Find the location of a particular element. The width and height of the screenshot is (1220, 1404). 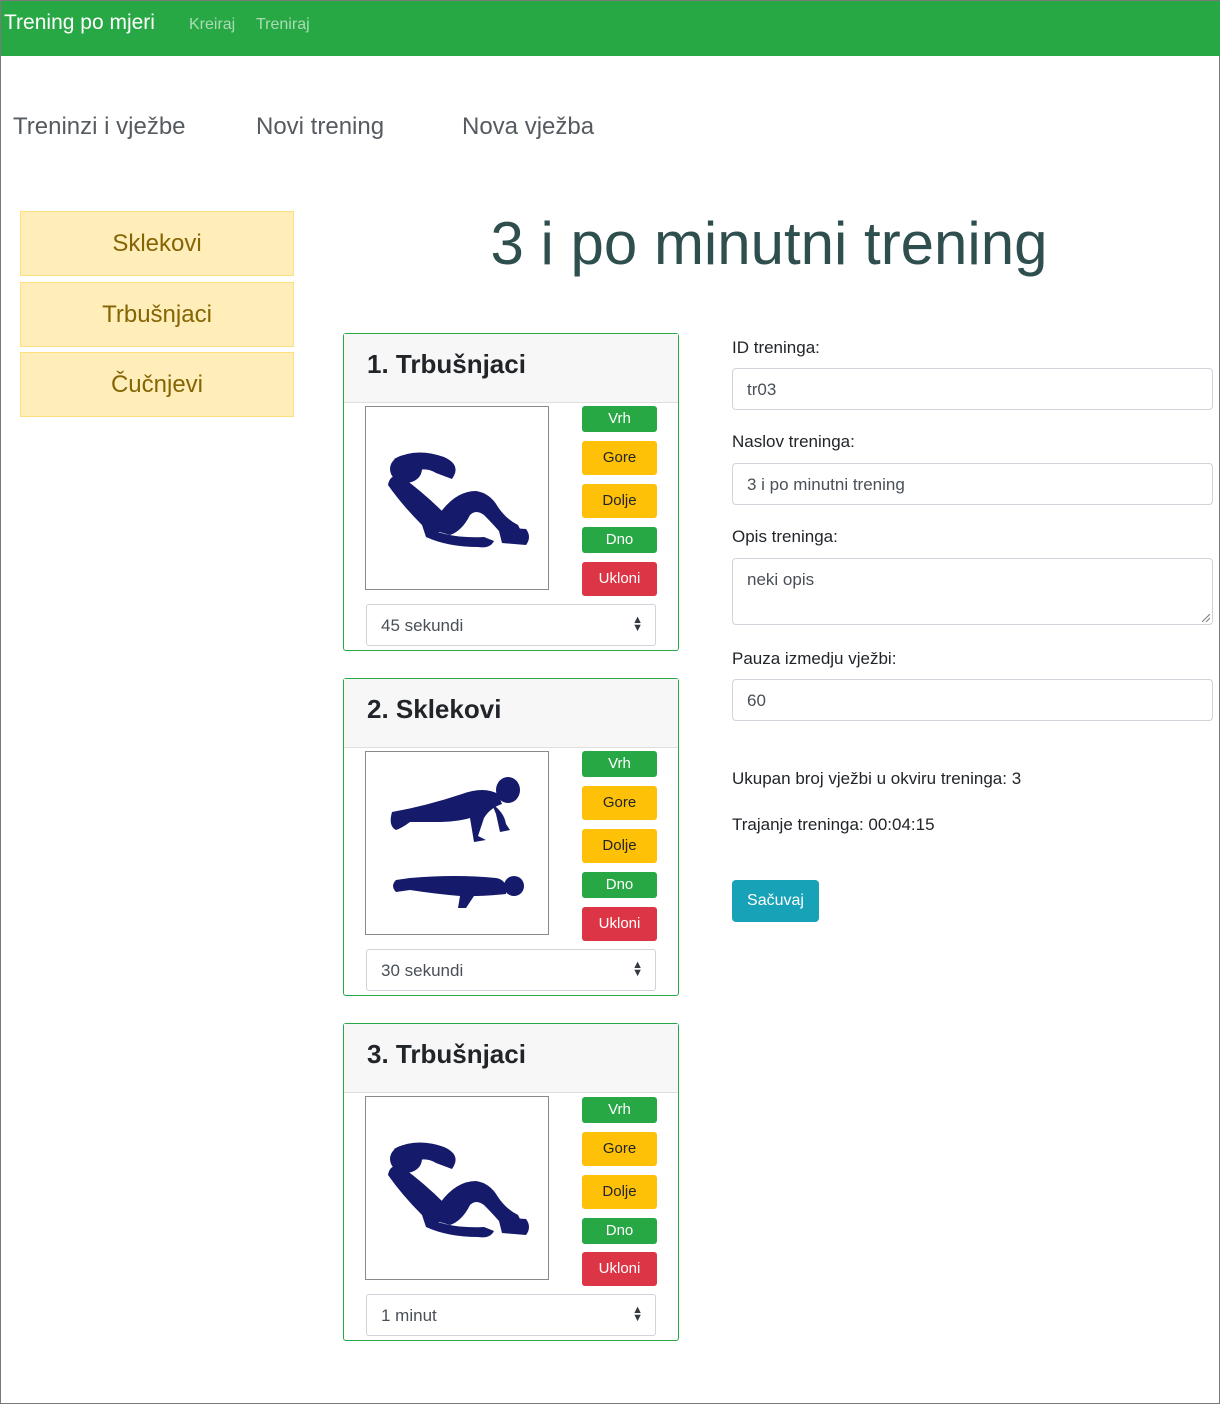

navbar-brand: Trening po mjeri is located at coordinates (79, 23).